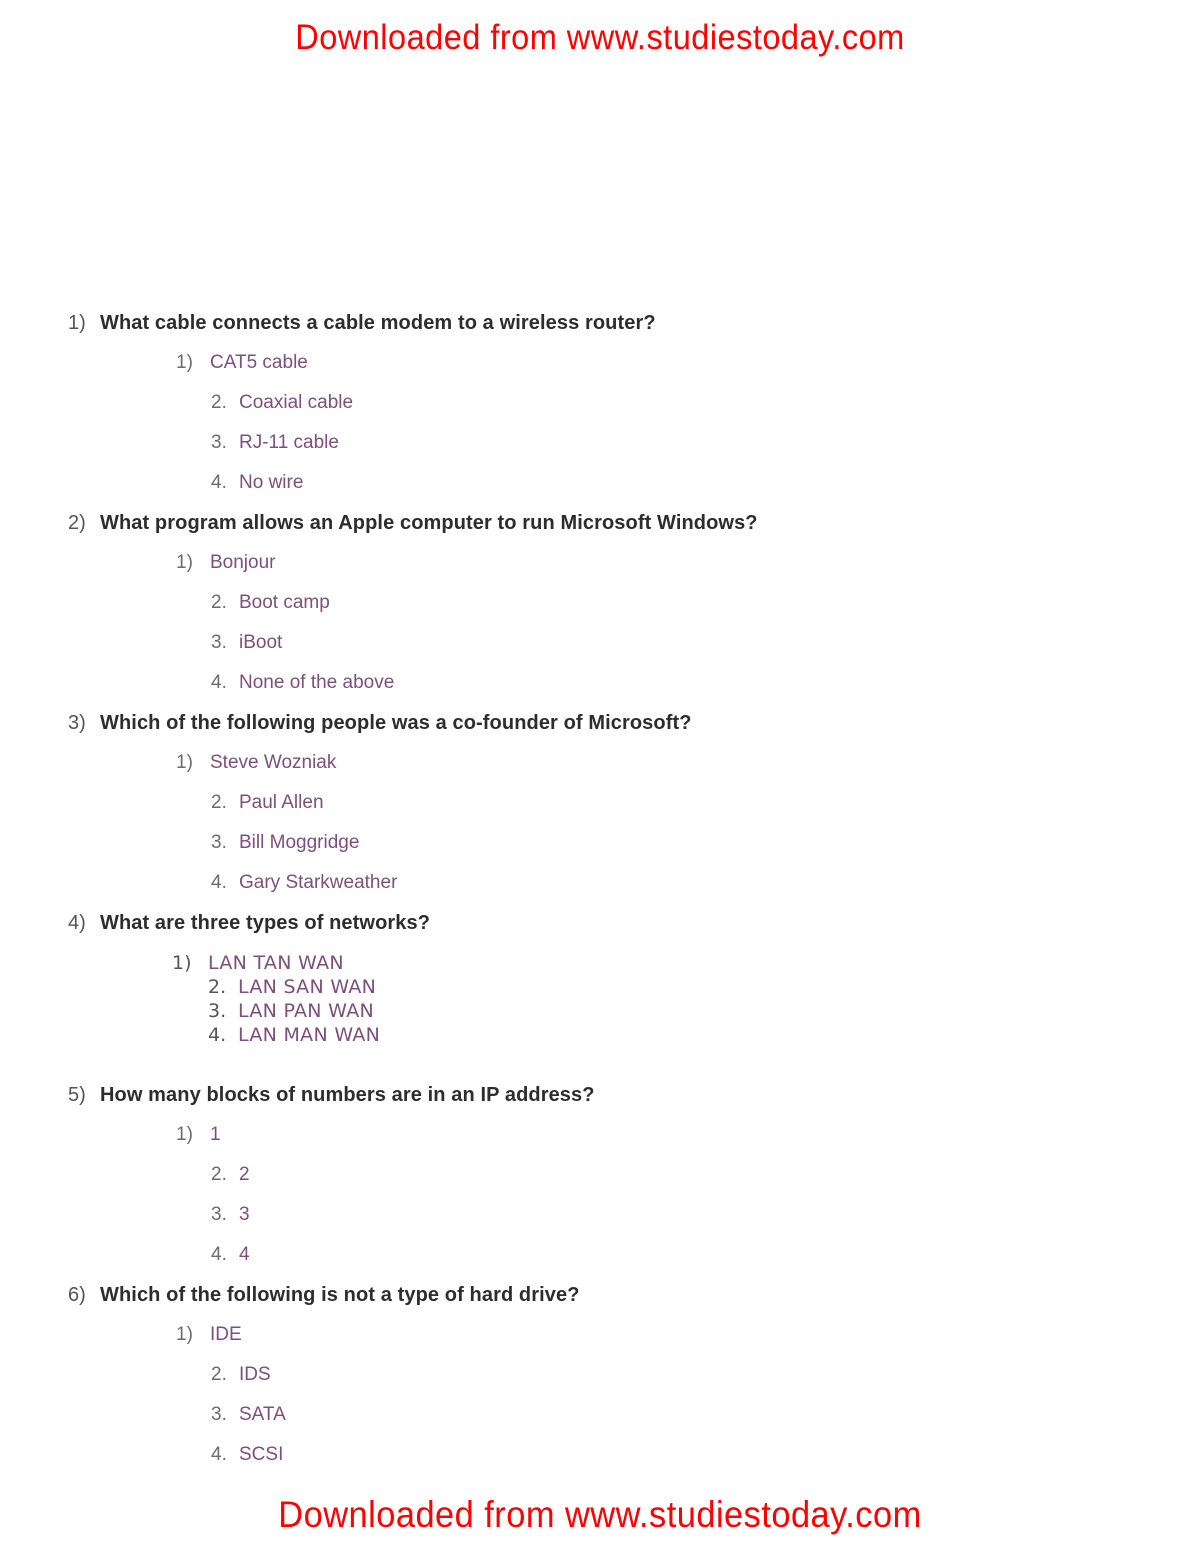  What do you see at coordinates (243, 562) in the screenshot?
I see `option-text: Bonjour` at bounding box center [243, 562].